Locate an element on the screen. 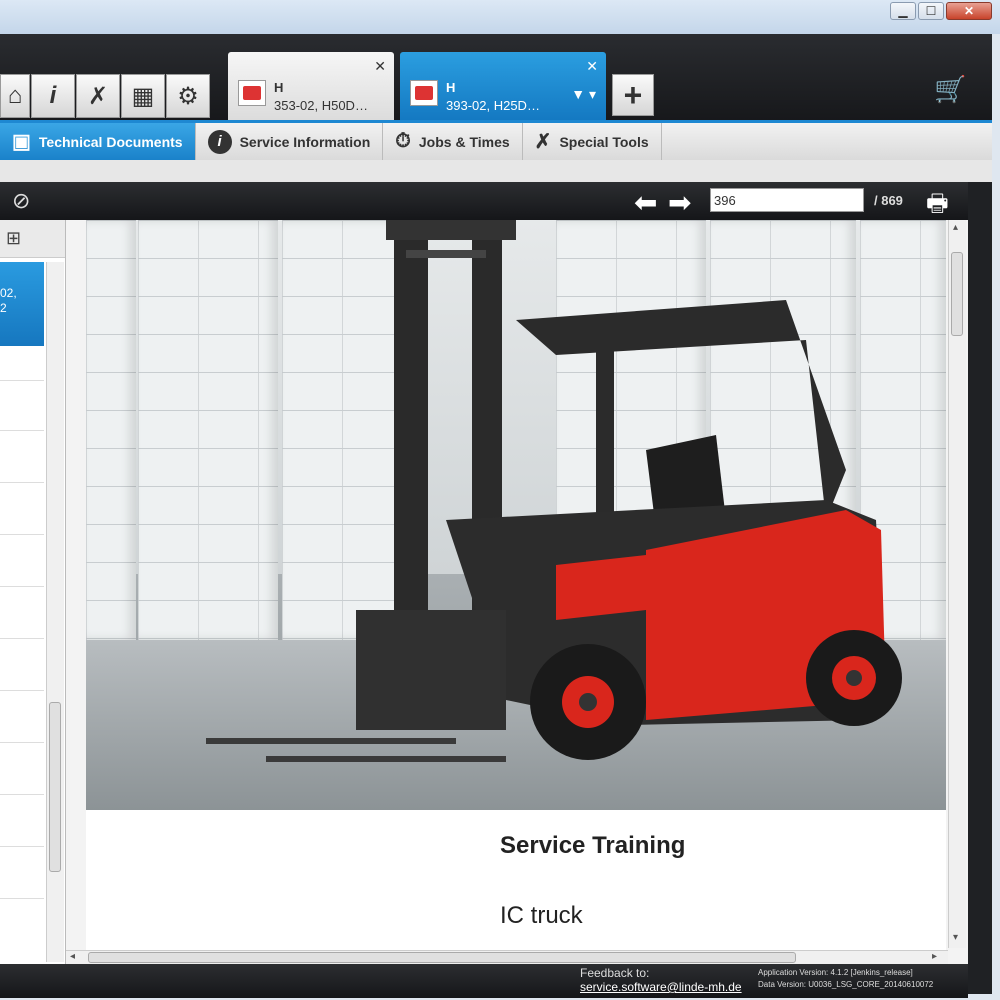 The height and width of the screenshot is (1000, 1000). previous-page-button: ⬅ is located at coordinates (645, 202).